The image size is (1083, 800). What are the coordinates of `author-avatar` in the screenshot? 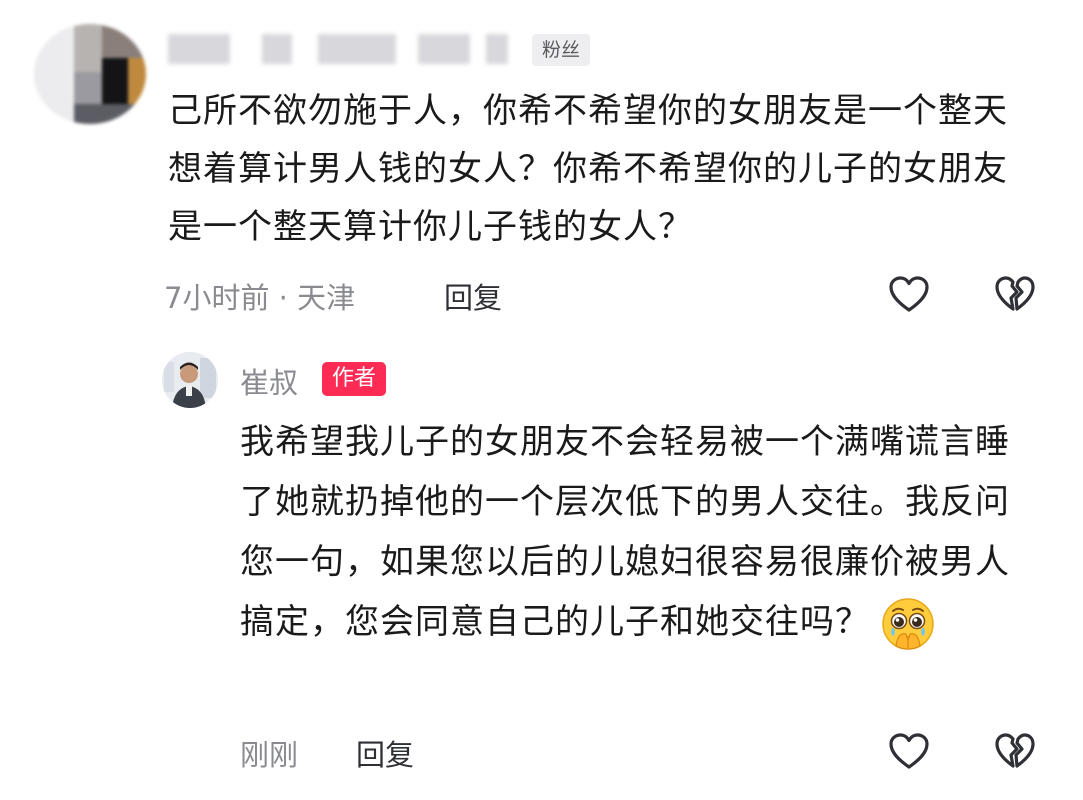 It's located at (190, 380).